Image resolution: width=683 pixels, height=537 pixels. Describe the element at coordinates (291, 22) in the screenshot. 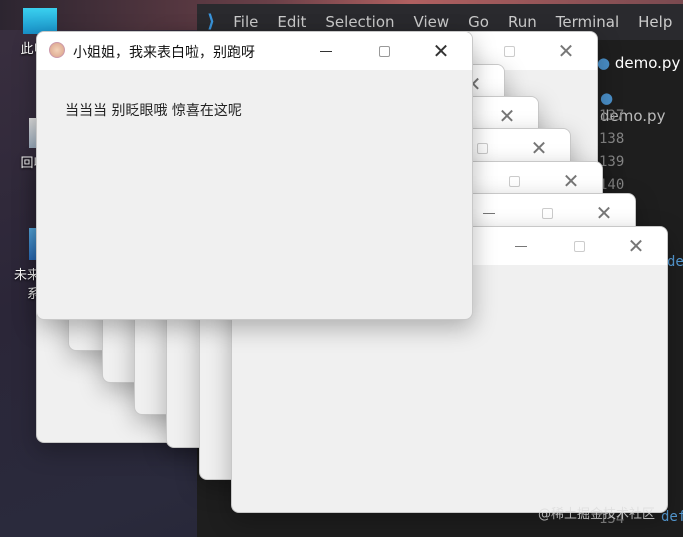

I see `menu-edit: Edit` at that location.